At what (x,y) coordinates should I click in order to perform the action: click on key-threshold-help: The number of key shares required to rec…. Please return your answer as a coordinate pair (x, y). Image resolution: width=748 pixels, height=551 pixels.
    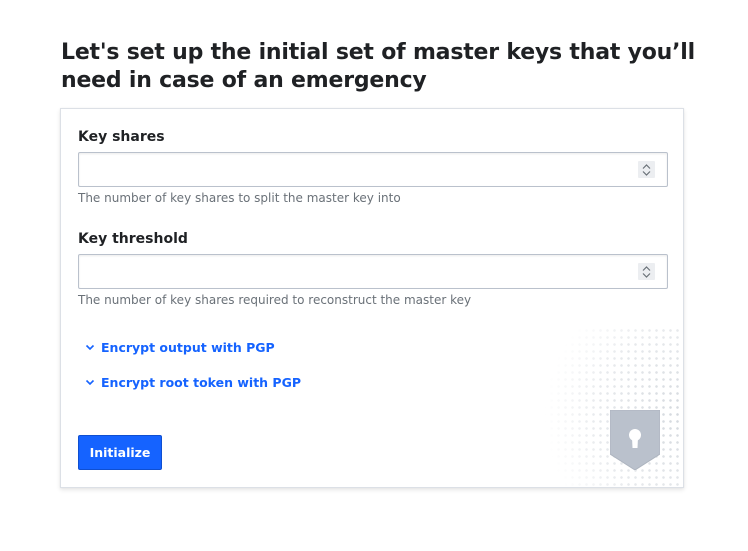
    Looking at the image, I should click on (275, 300).